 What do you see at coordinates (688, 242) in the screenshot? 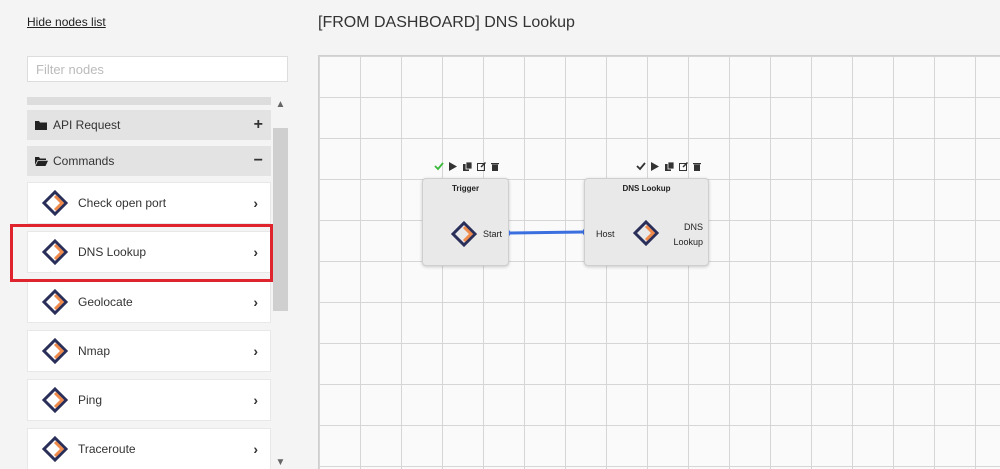
I see `node-label-line: Lookup` at bounding box center [688, 242].